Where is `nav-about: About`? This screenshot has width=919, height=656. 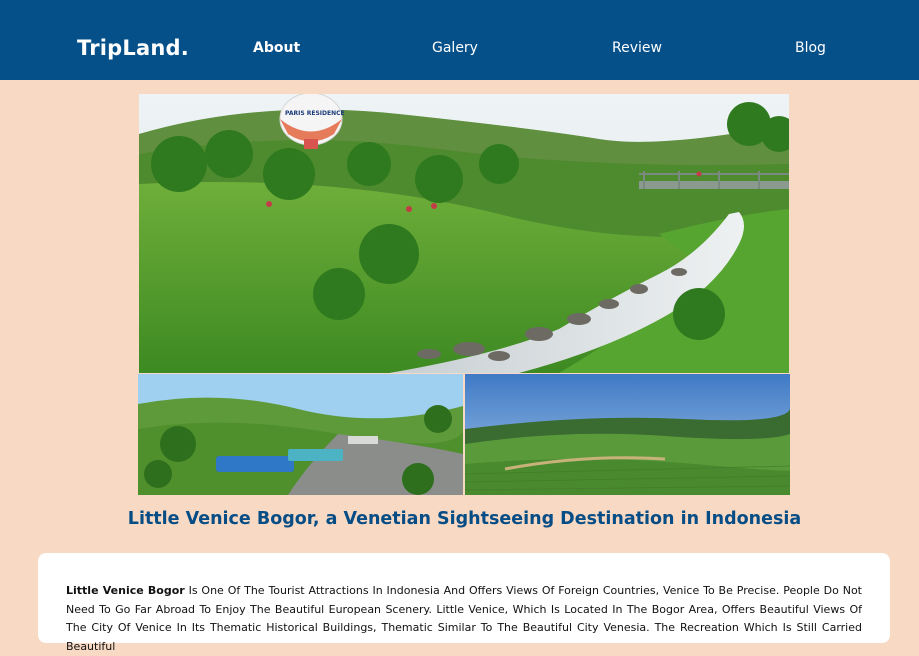
nav-about: About is located at coordinates (276, 48).